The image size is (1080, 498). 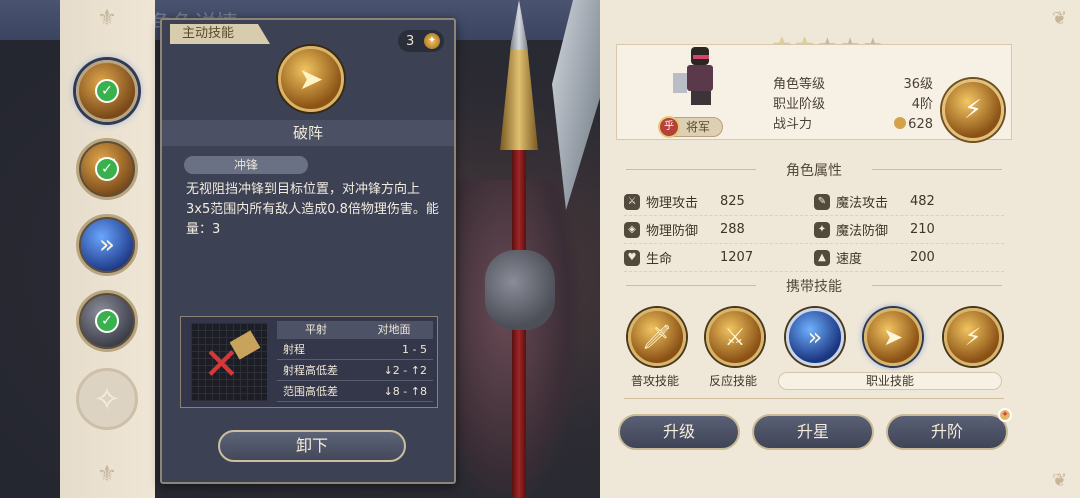 I want to click on range-row: 范围高低差 ↓8 - ↑8, so click(x=355, y=391).